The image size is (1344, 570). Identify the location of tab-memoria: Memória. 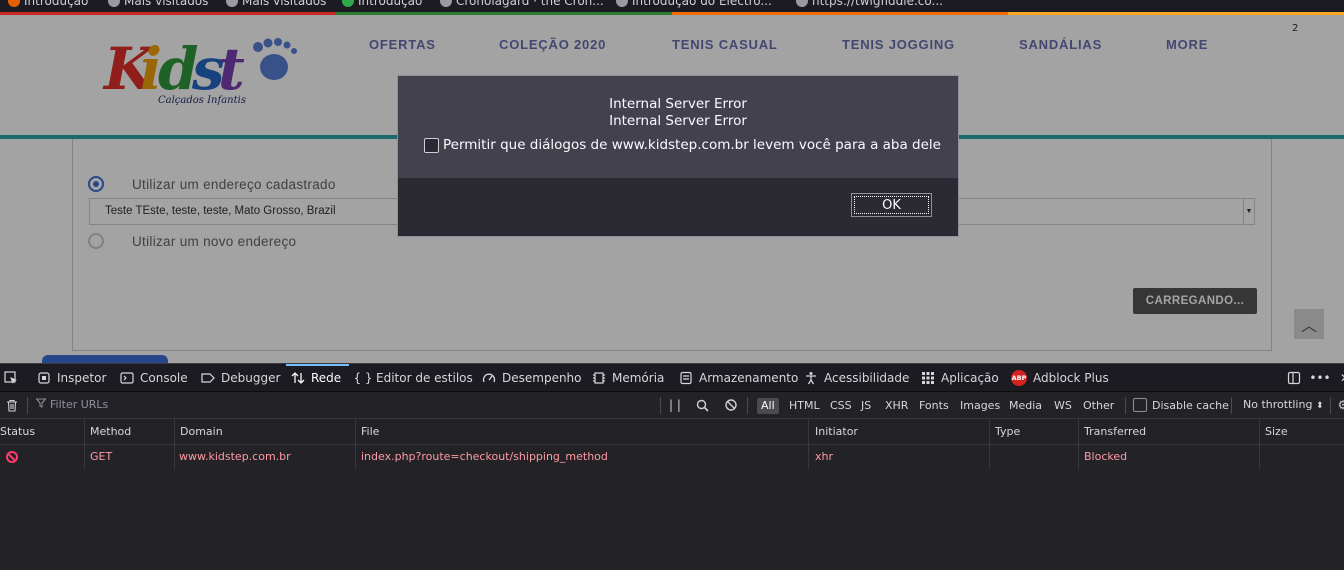
(628, 378).